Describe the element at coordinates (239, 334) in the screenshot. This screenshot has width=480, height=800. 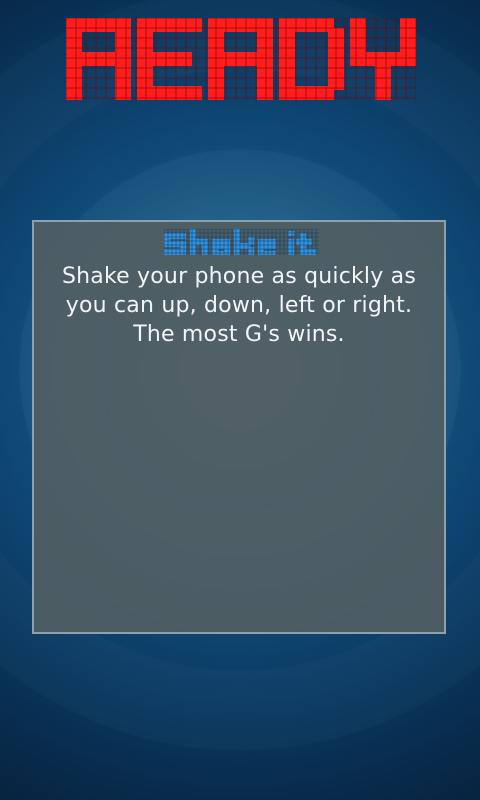
I see `instructions-line-3: The most G's wins.` at that location.